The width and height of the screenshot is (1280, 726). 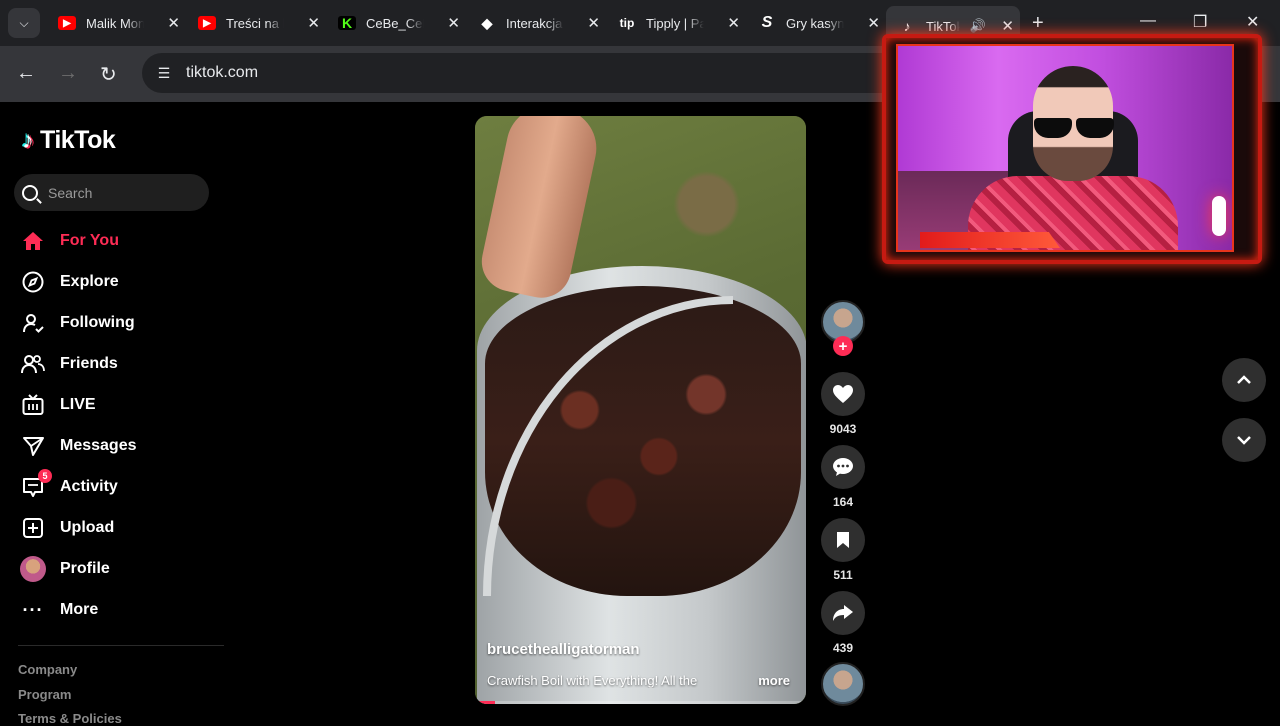 I want to click on upload-icon, so click(x=33, y=528).